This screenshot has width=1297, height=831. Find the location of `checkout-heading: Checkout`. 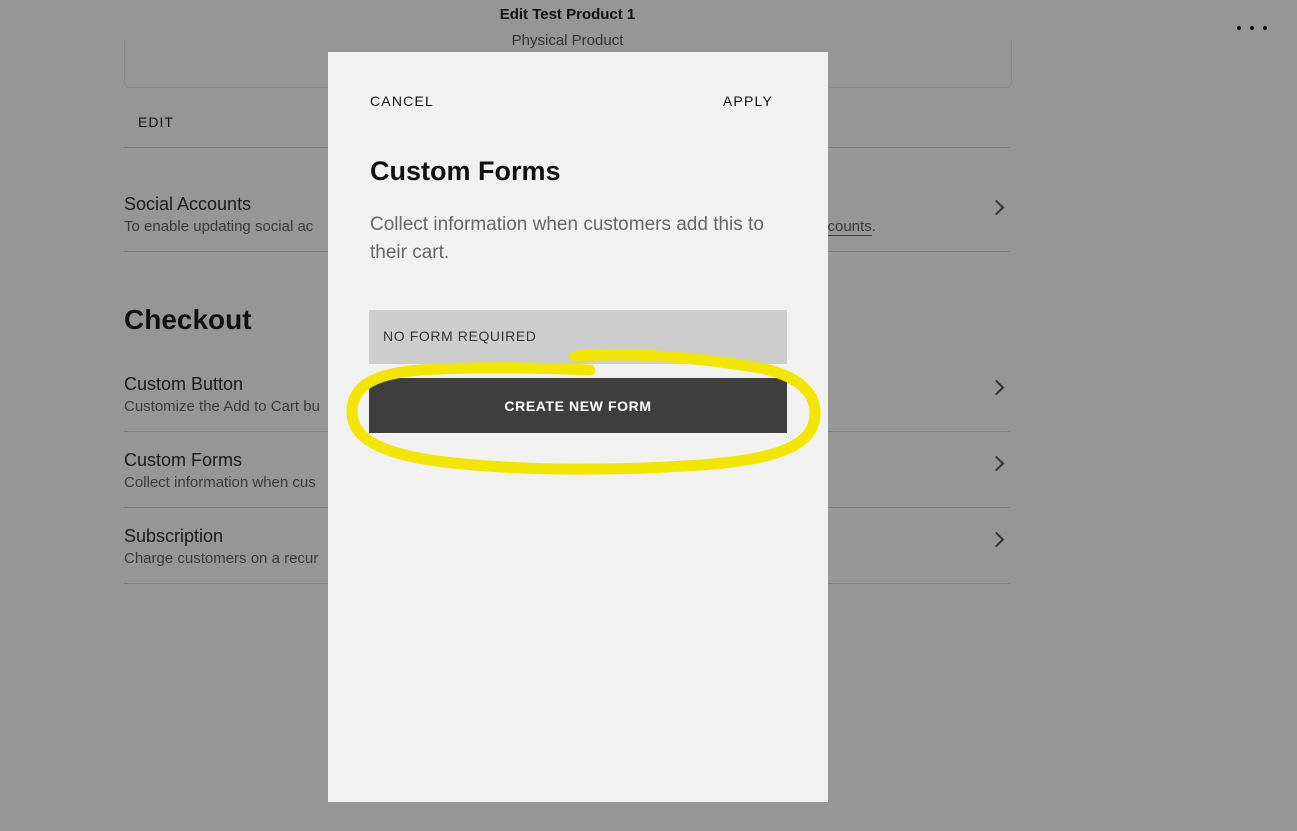

checkout-heading: Checkout is located at coordinates (188, 319).